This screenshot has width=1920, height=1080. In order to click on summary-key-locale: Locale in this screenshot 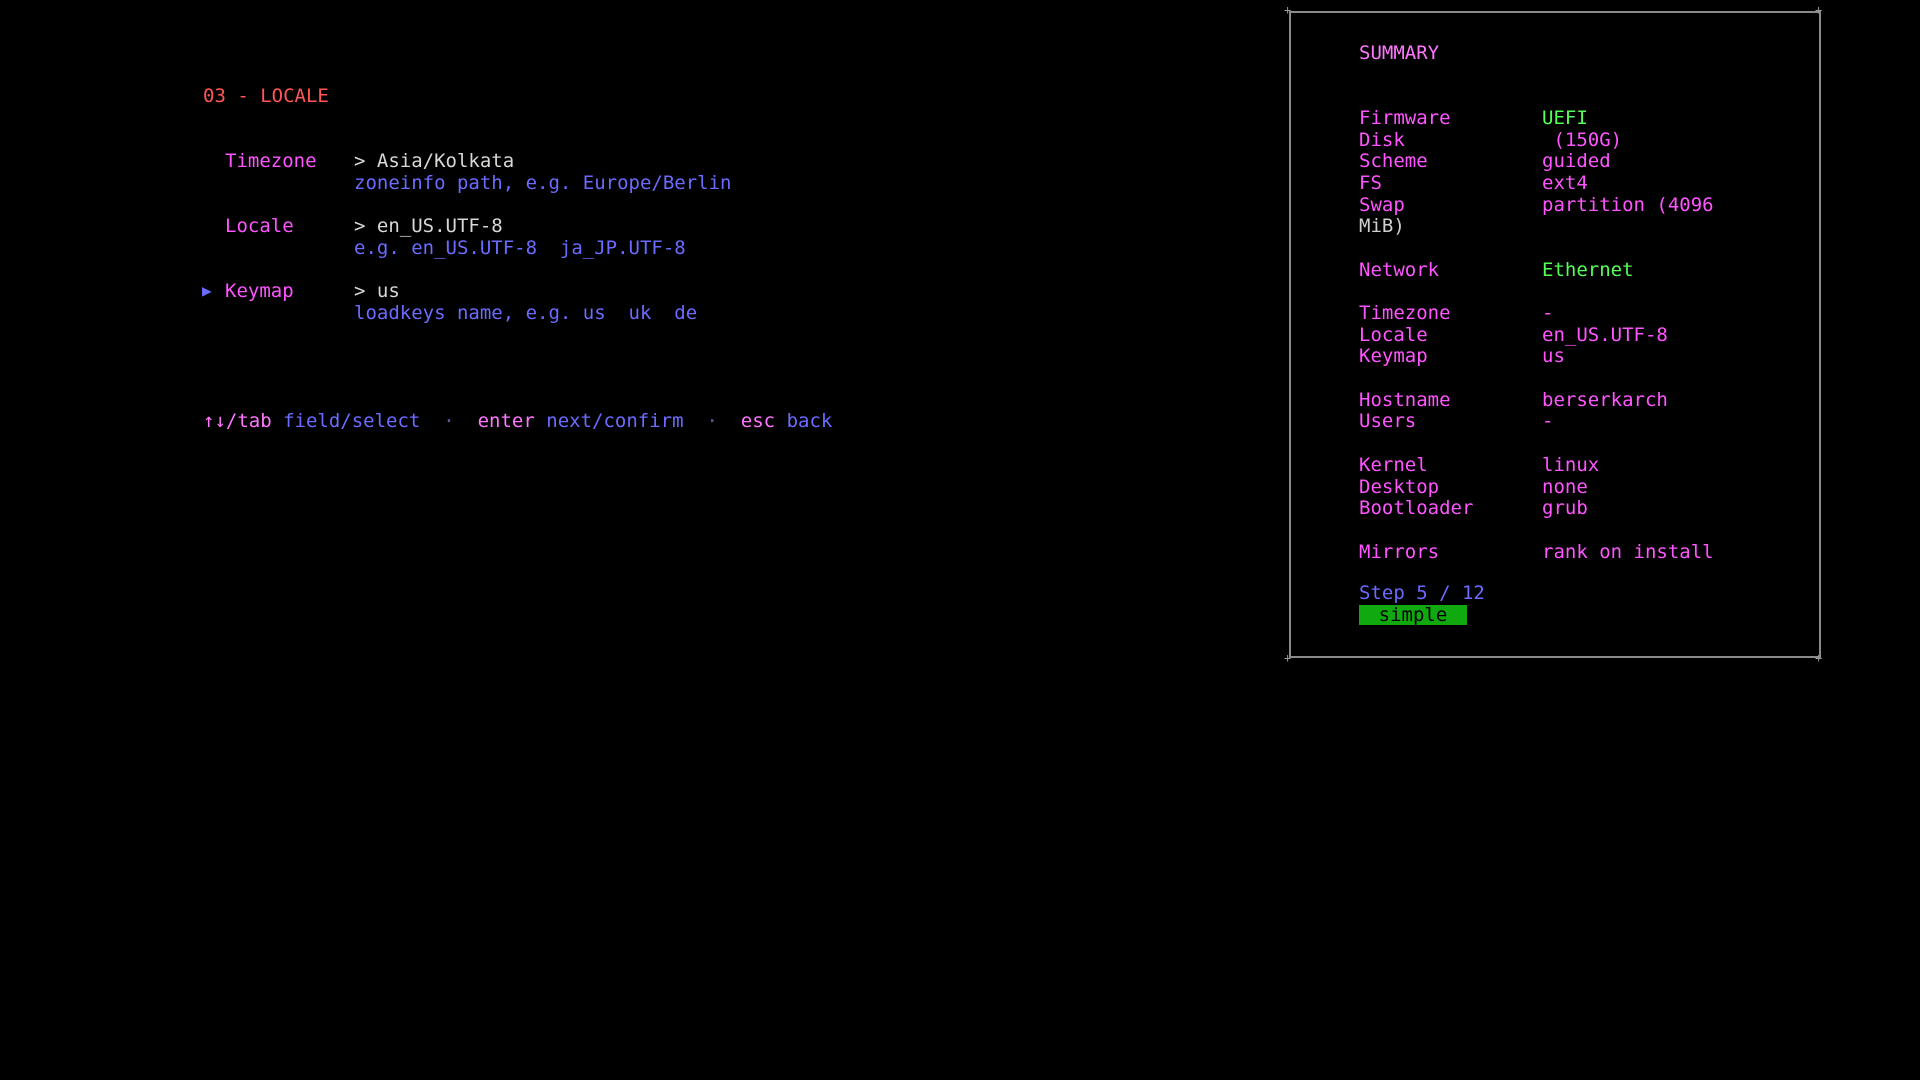, I will do `click(1393, 335)`.